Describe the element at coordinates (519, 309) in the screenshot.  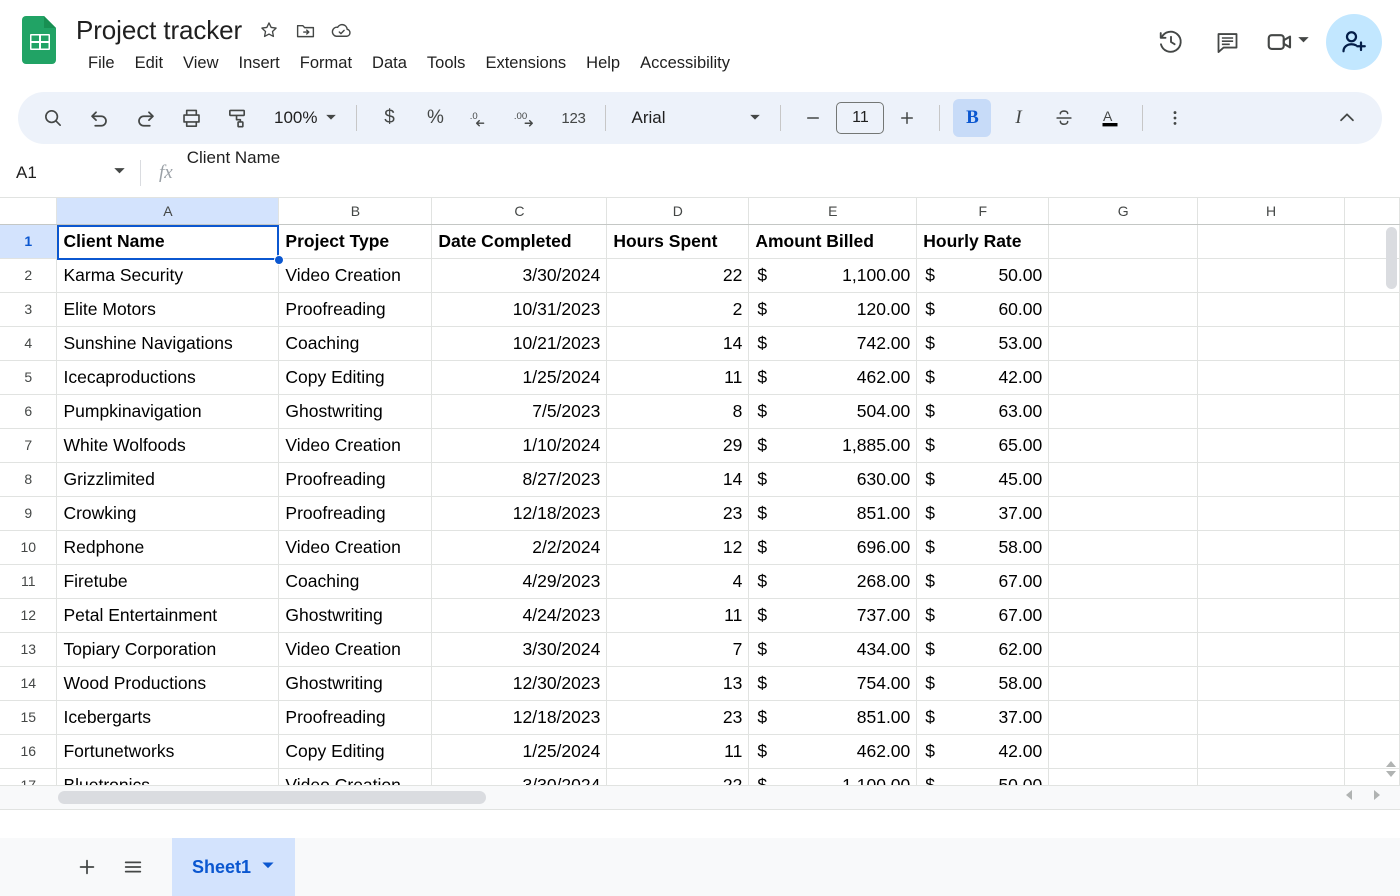
I see `cell-c3: 10/31/2023` at that location.